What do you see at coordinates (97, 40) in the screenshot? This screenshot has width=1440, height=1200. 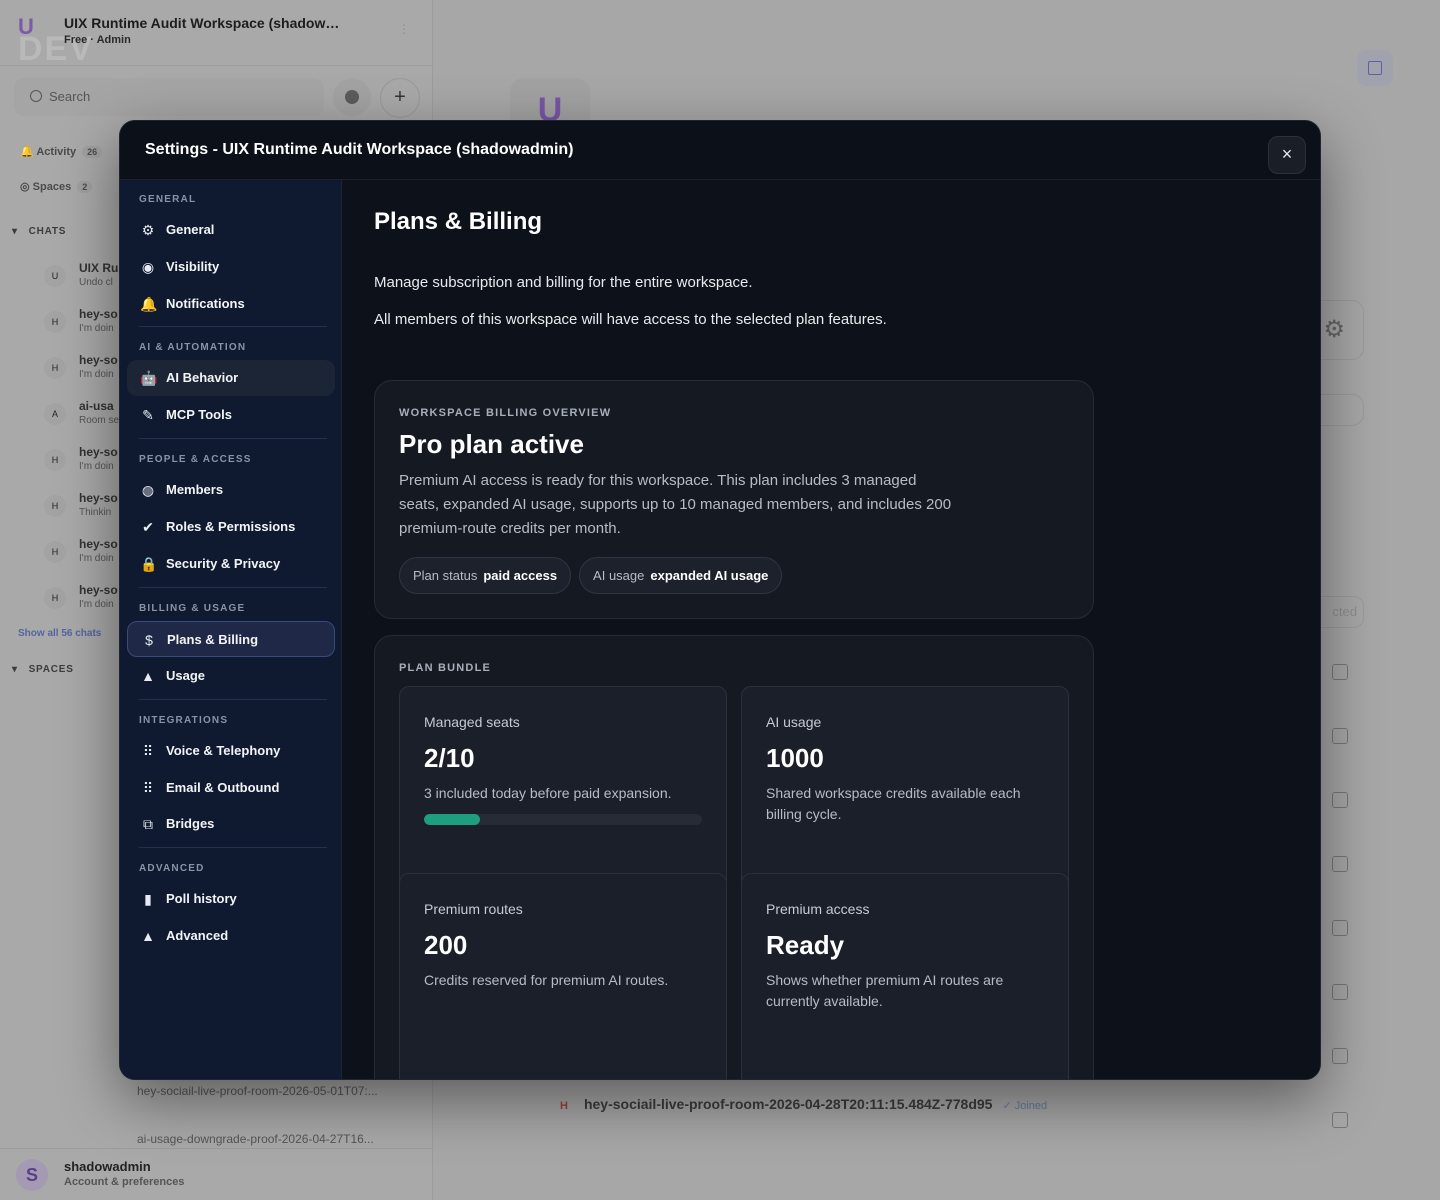 I see `workspace-plan: Free · Admin` at bounding box center [97, 40].